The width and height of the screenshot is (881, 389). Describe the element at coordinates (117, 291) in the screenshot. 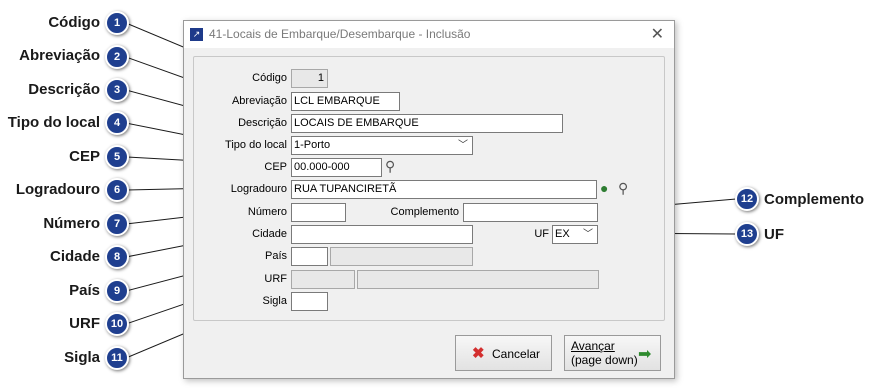

I see `callout-badge-9: 9` at that location.